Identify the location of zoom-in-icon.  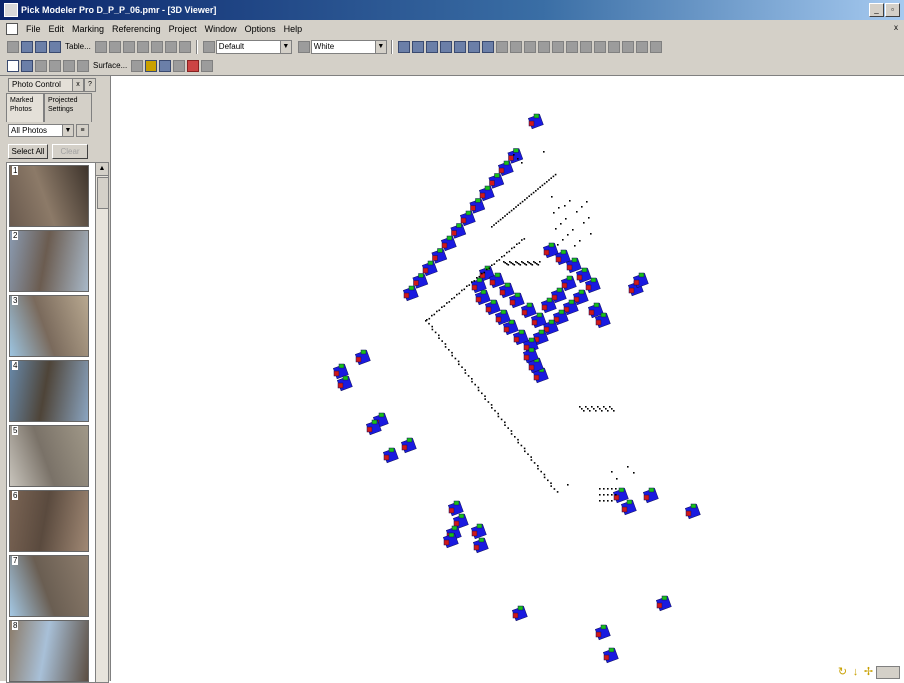
(128, 46).